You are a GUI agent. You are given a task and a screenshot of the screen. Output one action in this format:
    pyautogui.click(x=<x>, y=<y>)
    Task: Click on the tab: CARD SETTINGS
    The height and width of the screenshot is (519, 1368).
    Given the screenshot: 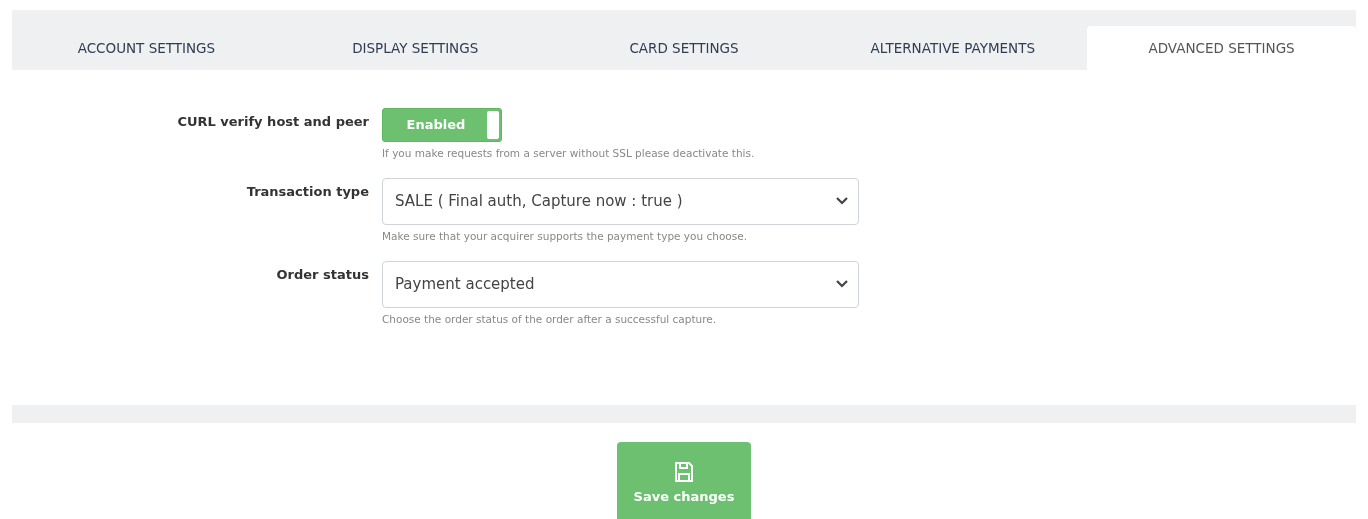 What is the action you would take?
    pyautogui.click(x=684, y=40)
    